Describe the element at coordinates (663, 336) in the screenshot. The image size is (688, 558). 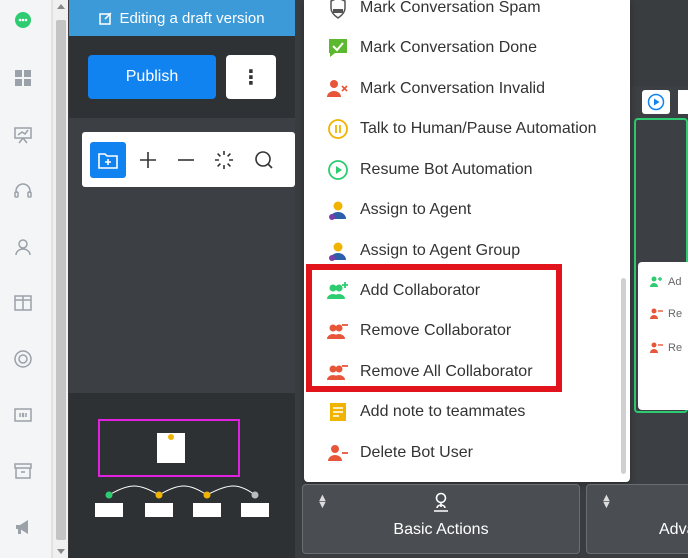
I see `flow-node-actions: Ad Re Re` at that location.